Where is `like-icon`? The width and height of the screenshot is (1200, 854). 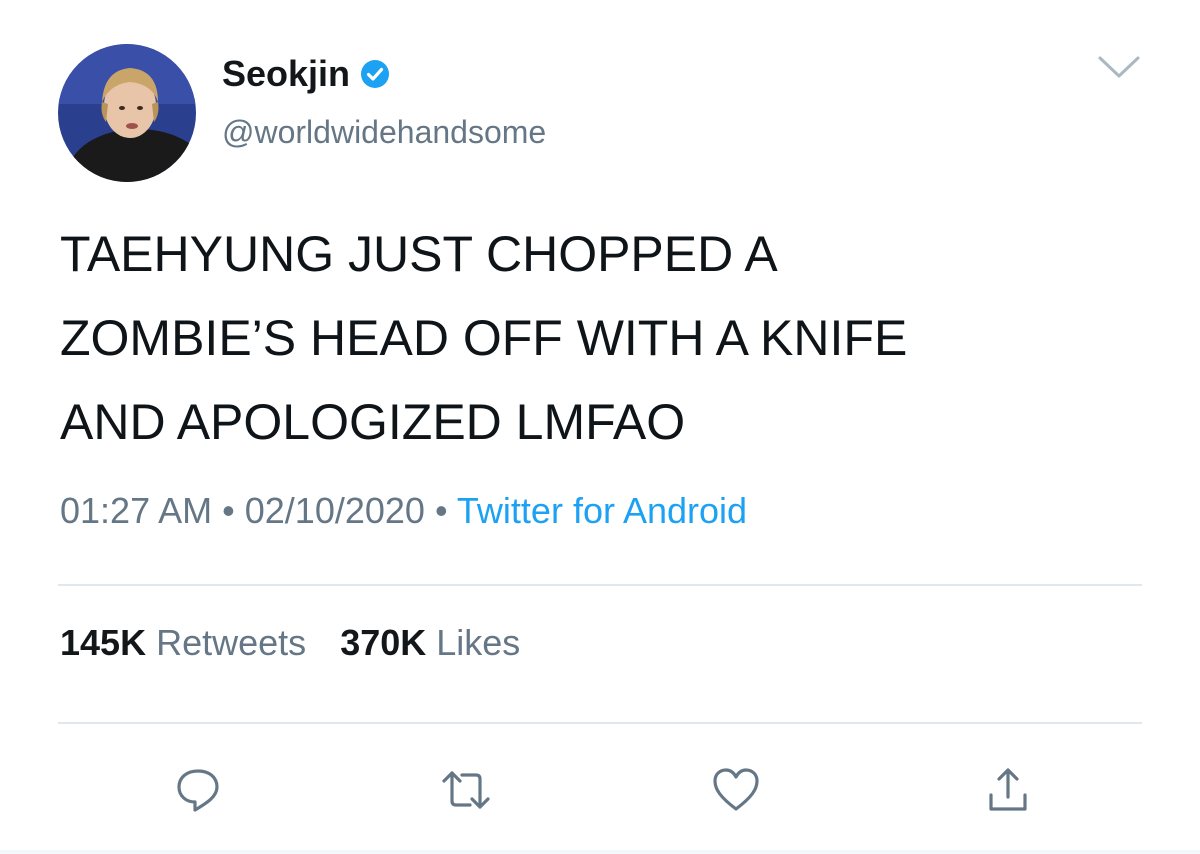 like-icon is located at coordinates (736, 789).